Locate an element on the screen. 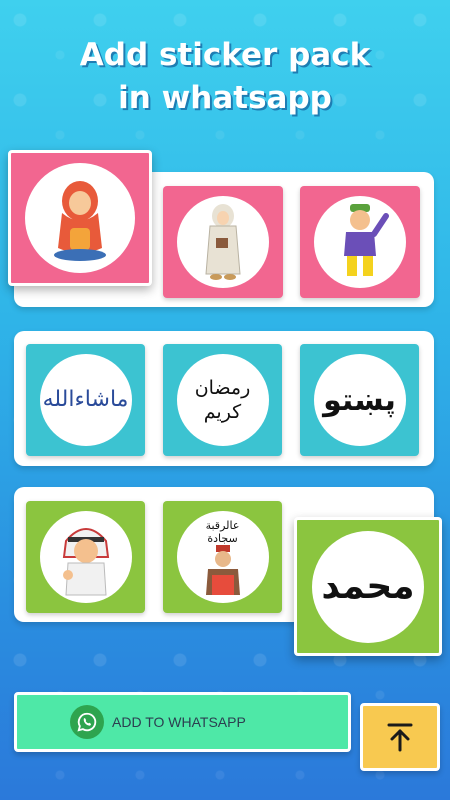 The height and width of the screenshot is (800, 450). arab-boy-sticker is located at coordinates (85, 557).